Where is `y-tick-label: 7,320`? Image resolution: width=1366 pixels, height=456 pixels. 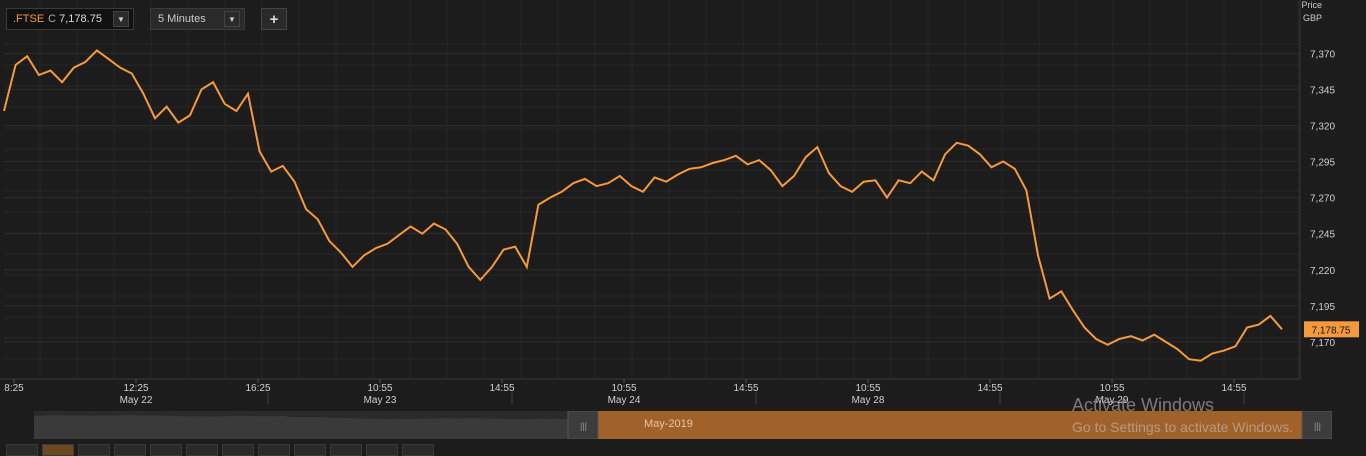
y-tick-label: 7,320 is located at coordinates (1322, 126).